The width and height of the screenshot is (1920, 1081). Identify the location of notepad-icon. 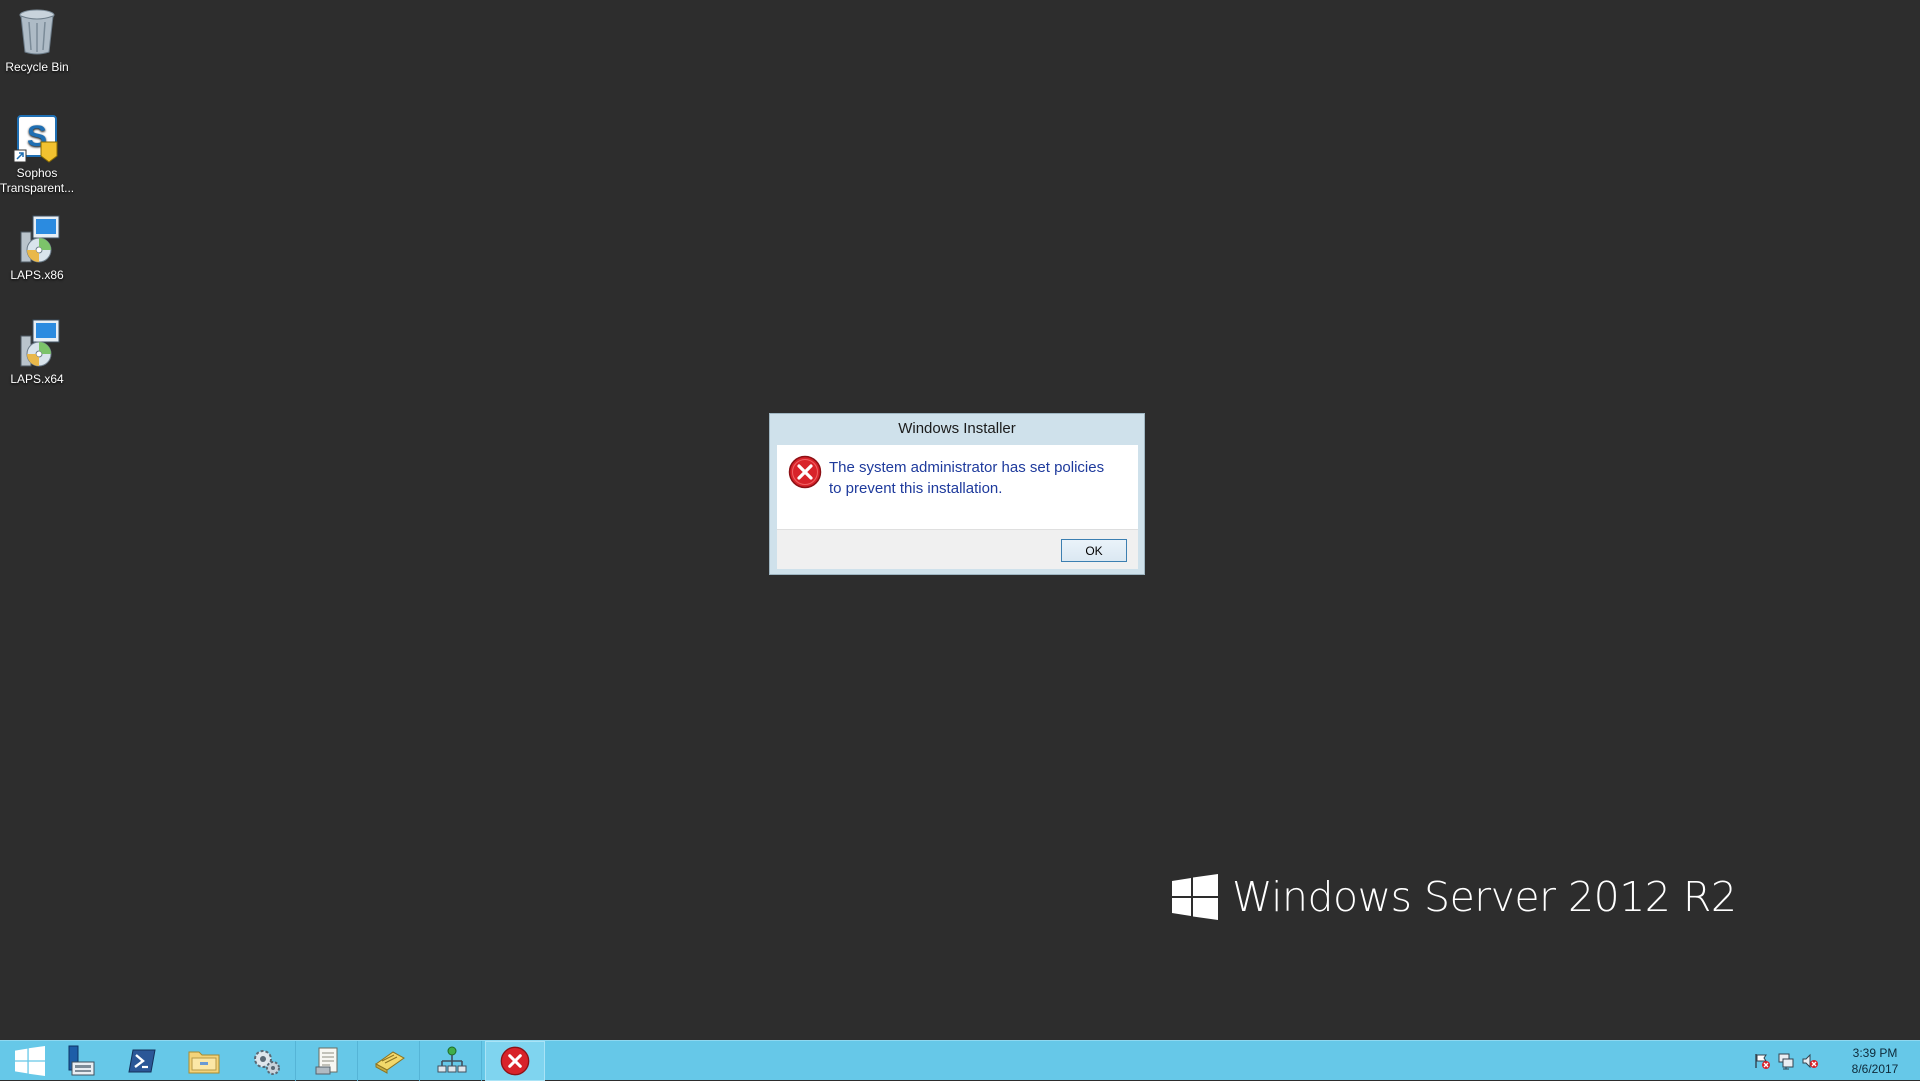
(326, 1061).